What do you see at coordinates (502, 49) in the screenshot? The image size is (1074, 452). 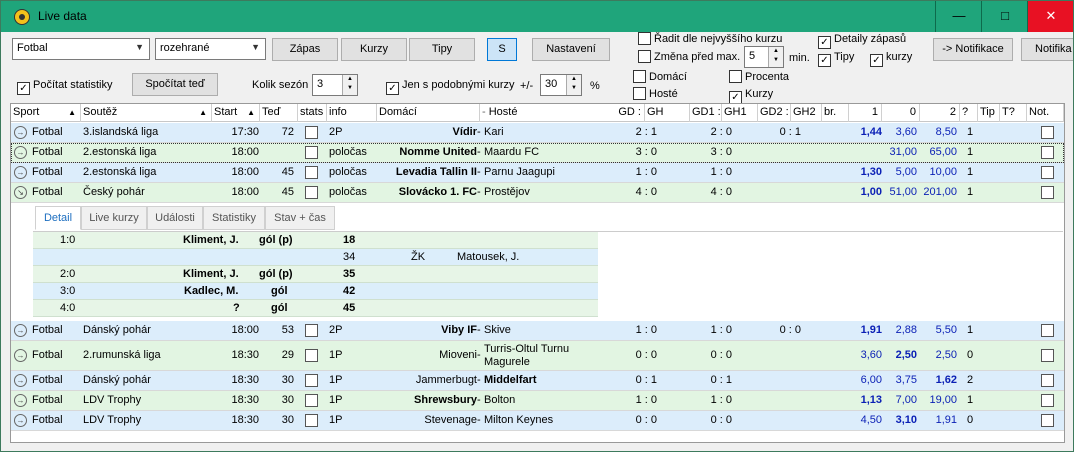 I see `s-button: S` at bounding box center [502, 49].